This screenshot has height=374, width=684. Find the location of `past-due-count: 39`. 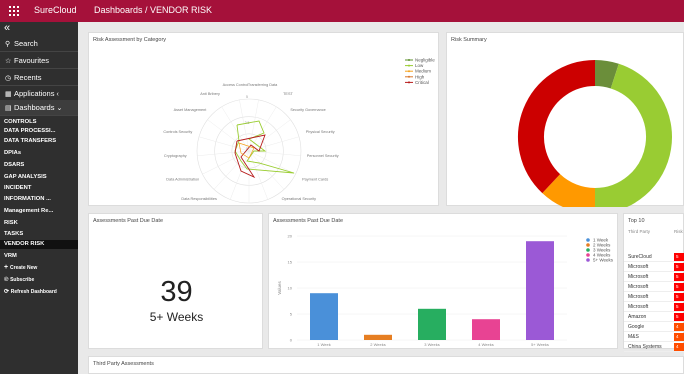

past-due-count: 39 is located at coordinates (176, 292).